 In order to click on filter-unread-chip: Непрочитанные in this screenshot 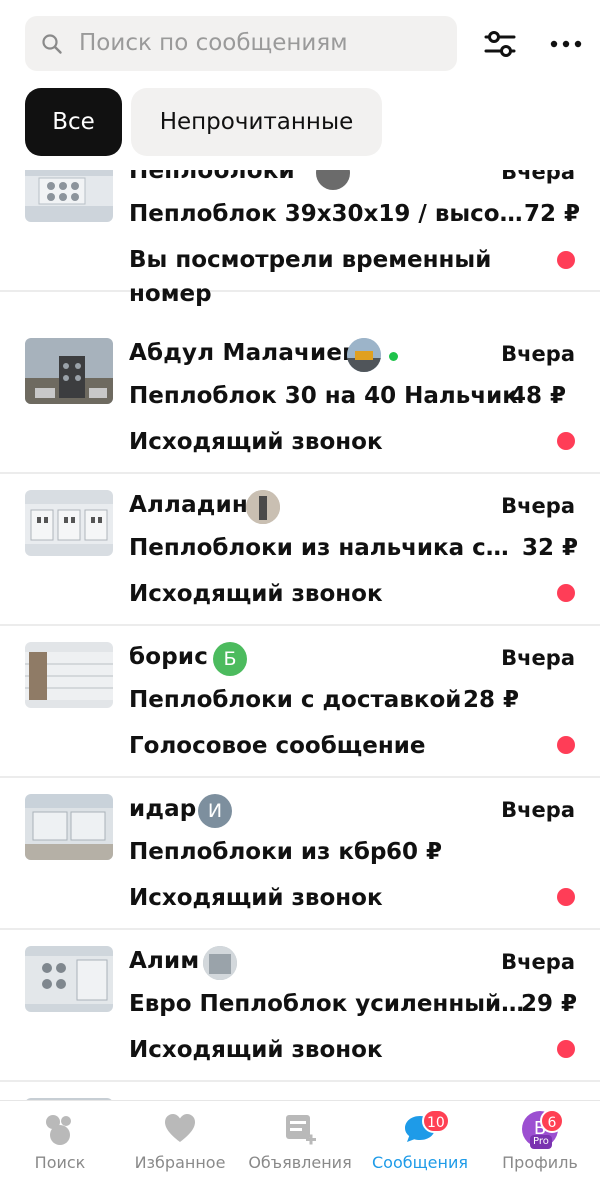, I will do `click(256, 122)`.